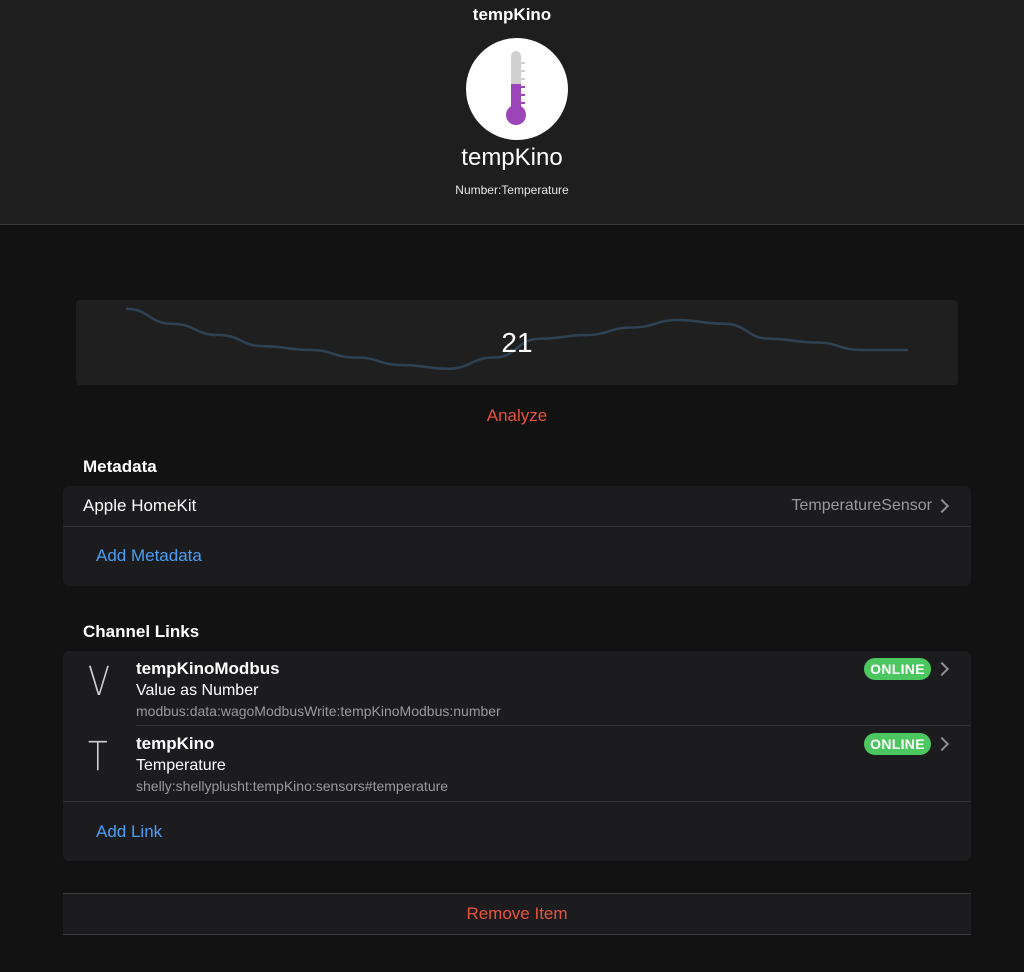  What do you see at coordinates (99, 682) in the screenshot?
I see `channel-letter-icon: V` at bounding box center [99, 682].